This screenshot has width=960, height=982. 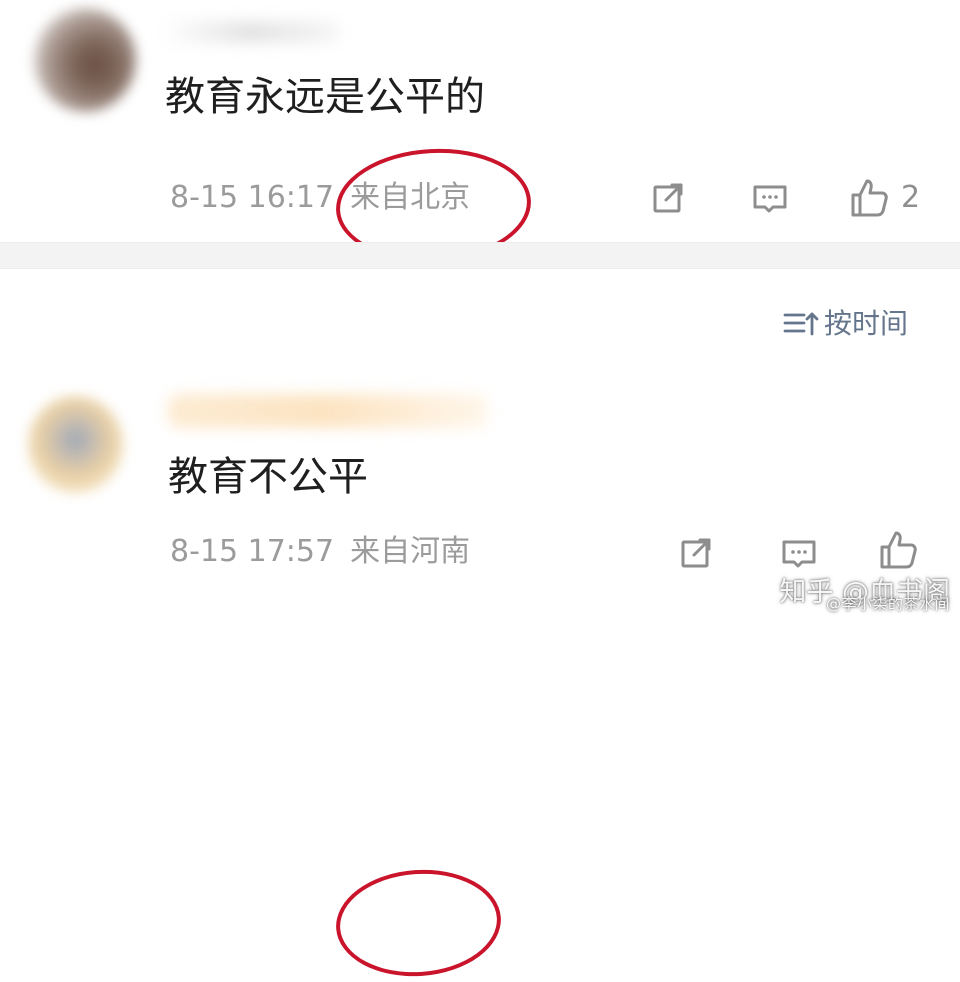 I want to click on sort-button: 按时间, so click(x=845, y=324).